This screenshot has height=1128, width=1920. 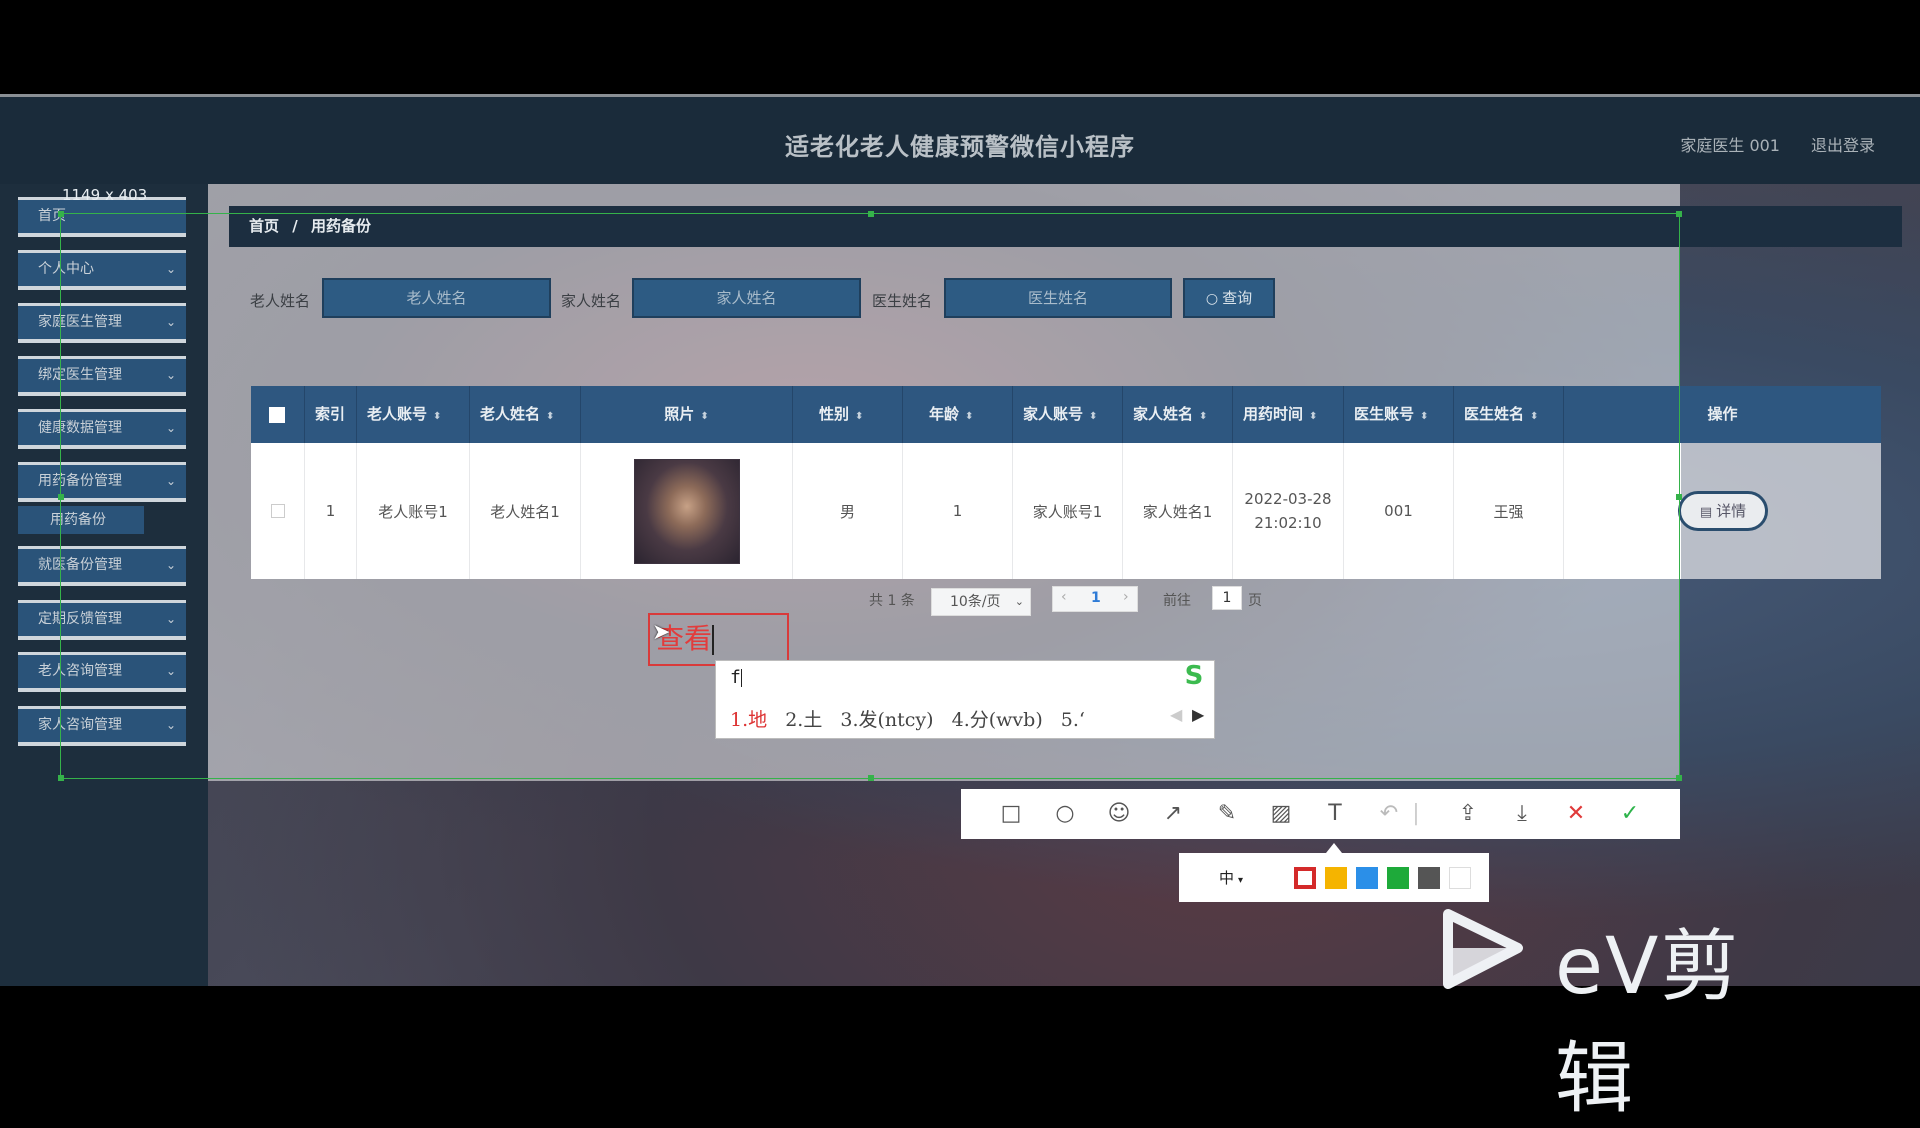 What do you see at coordinates (1176, 714) in the screenshot?
I see `ime-prev-icon: ◀` at bounding box center [1176, 714].